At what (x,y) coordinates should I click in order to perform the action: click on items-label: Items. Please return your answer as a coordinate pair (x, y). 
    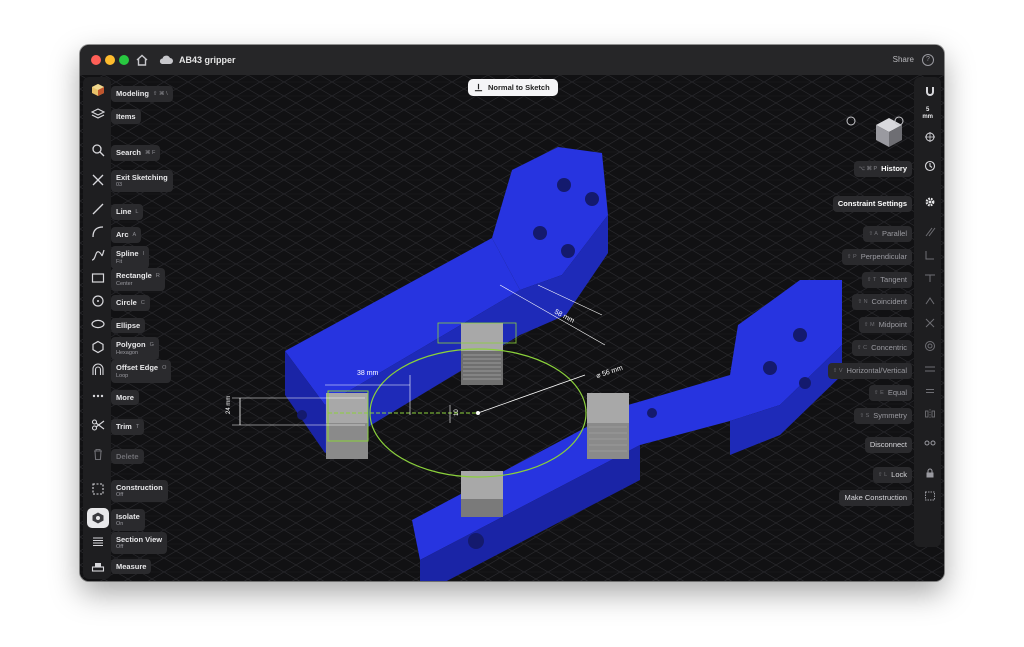
    Looking at the image, I should click on (126, 116).